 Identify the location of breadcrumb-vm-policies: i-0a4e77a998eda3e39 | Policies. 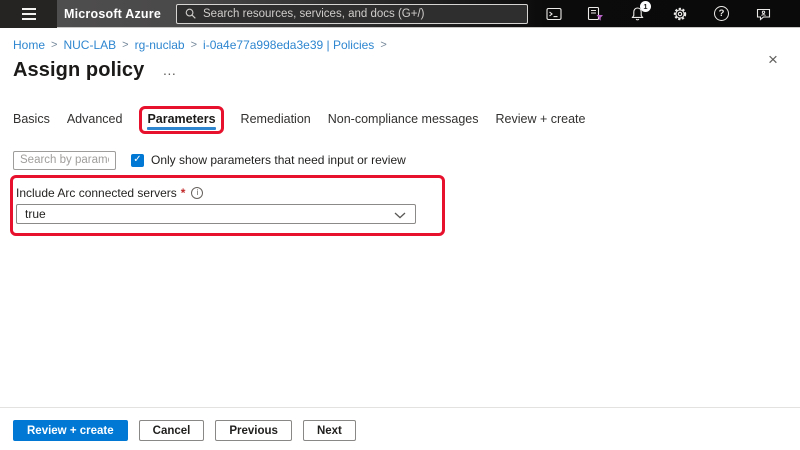
(288, 45).